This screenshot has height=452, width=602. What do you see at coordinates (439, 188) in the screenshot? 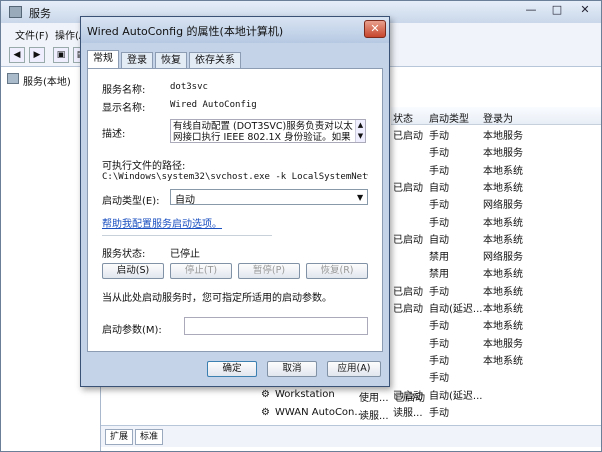
I see `cell-startup: 自动` at bounding box center [439, 188].